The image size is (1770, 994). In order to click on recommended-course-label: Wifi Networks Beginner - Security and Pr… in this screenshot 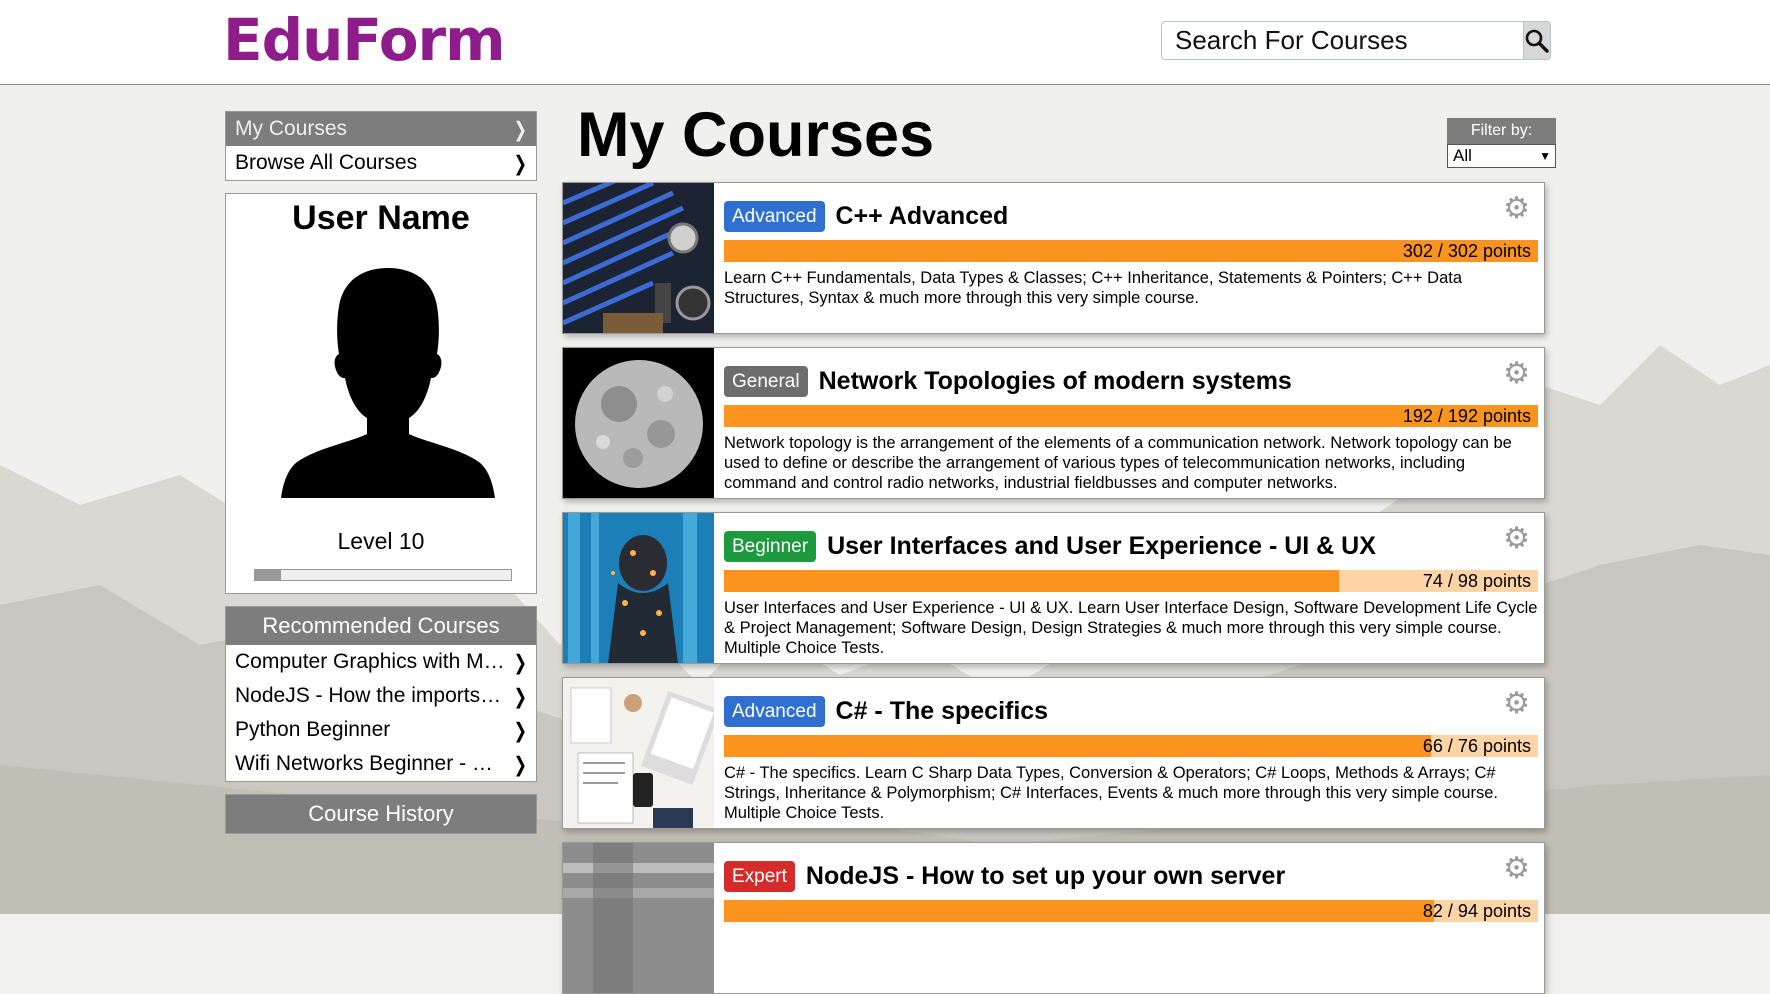, I will do `click(370, 763)`.